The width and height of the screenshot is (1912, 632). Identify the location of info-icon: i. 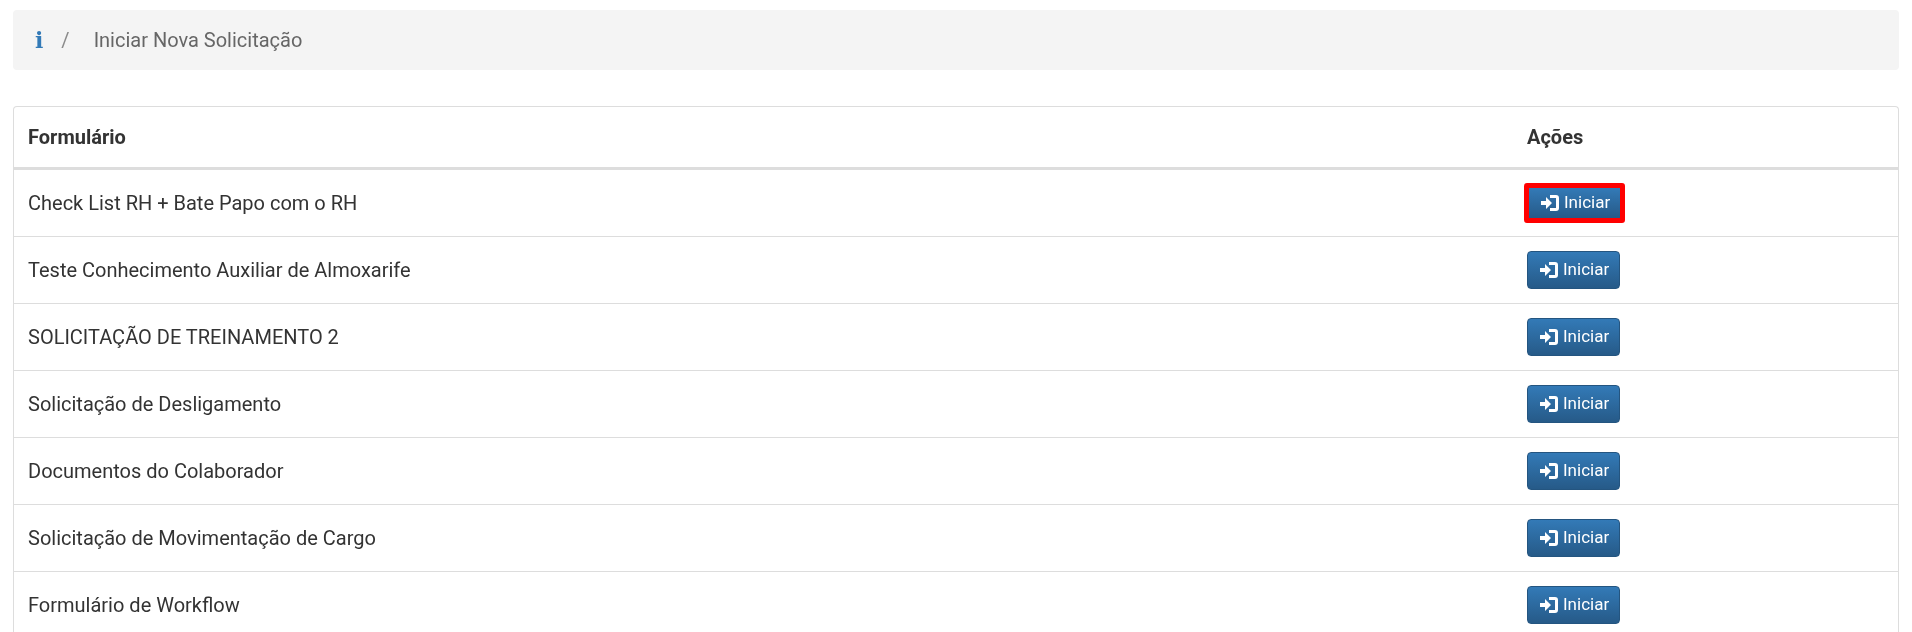
(39, 40).